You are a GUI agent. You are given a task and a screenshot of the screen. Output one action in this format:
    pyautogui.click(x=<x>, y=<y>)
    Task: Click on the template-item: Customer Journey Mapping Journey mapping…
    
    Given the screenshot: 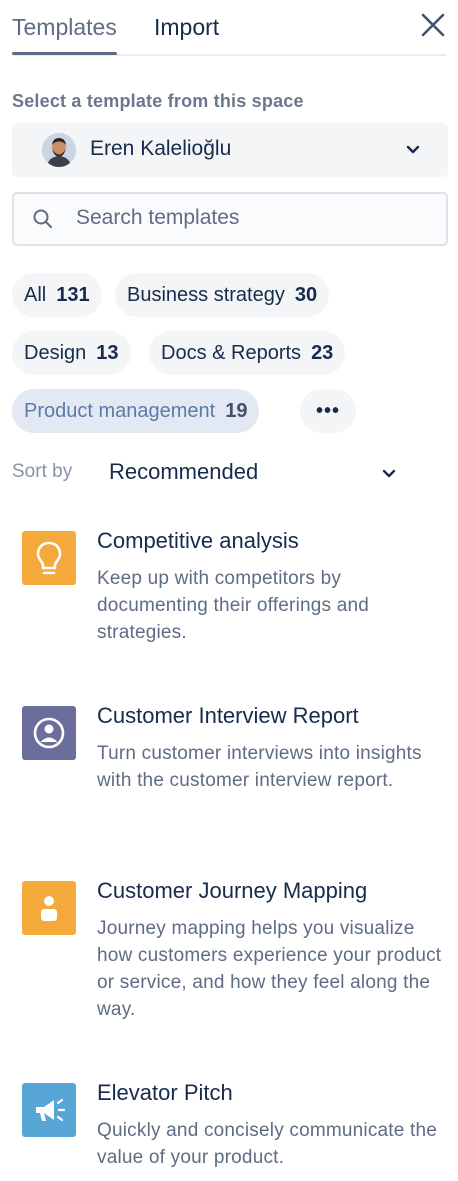 What is the action you would take?
    pyautogui.click(x=229, y=950)
    